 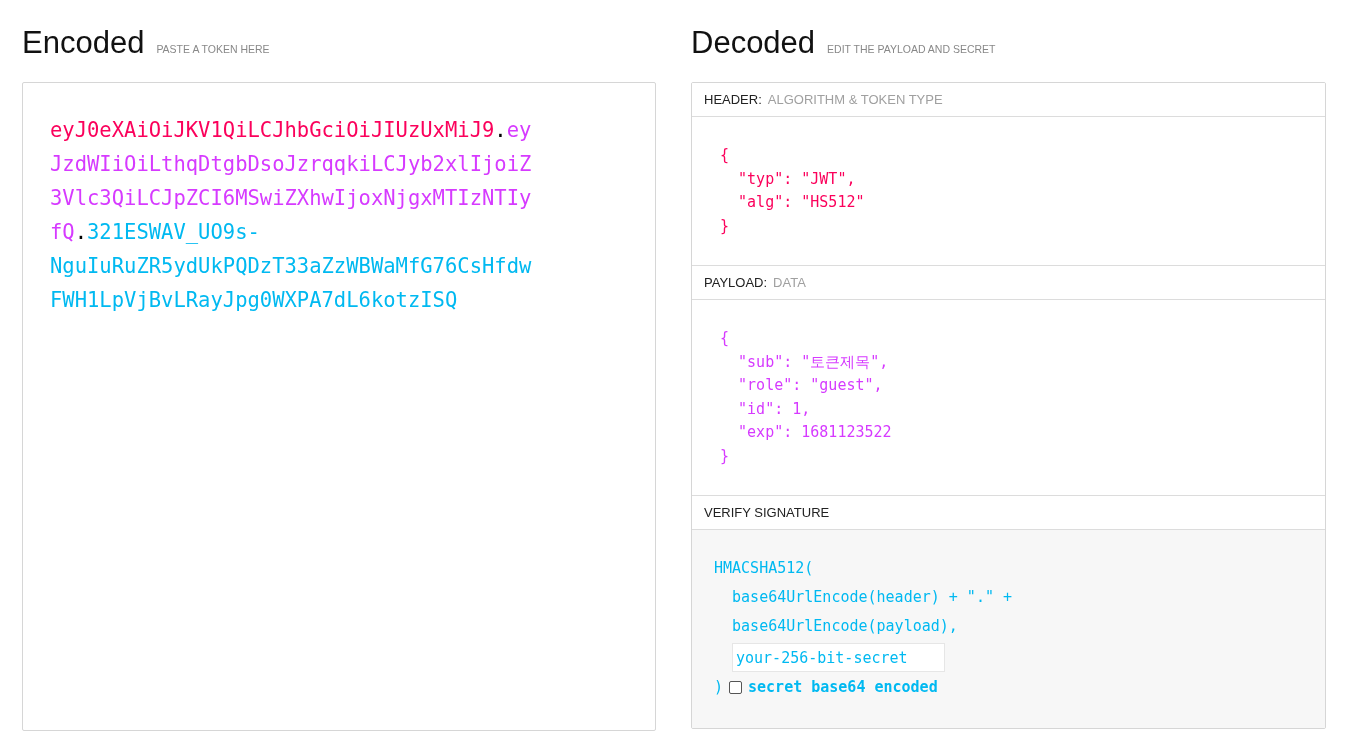 What do you see at coordinates (736, 687) in the screenshot?
I see `base64-checkbox` at bounding box center [736, 687].